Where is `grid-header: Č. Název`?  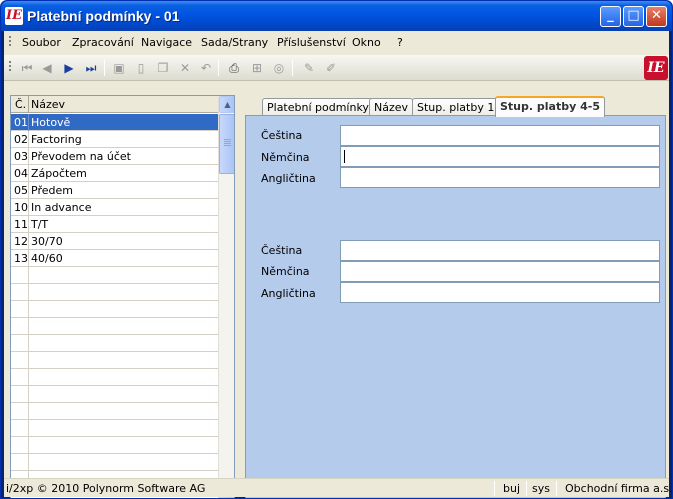
grid-header: Č. Název is located at coordinates (114, 104).